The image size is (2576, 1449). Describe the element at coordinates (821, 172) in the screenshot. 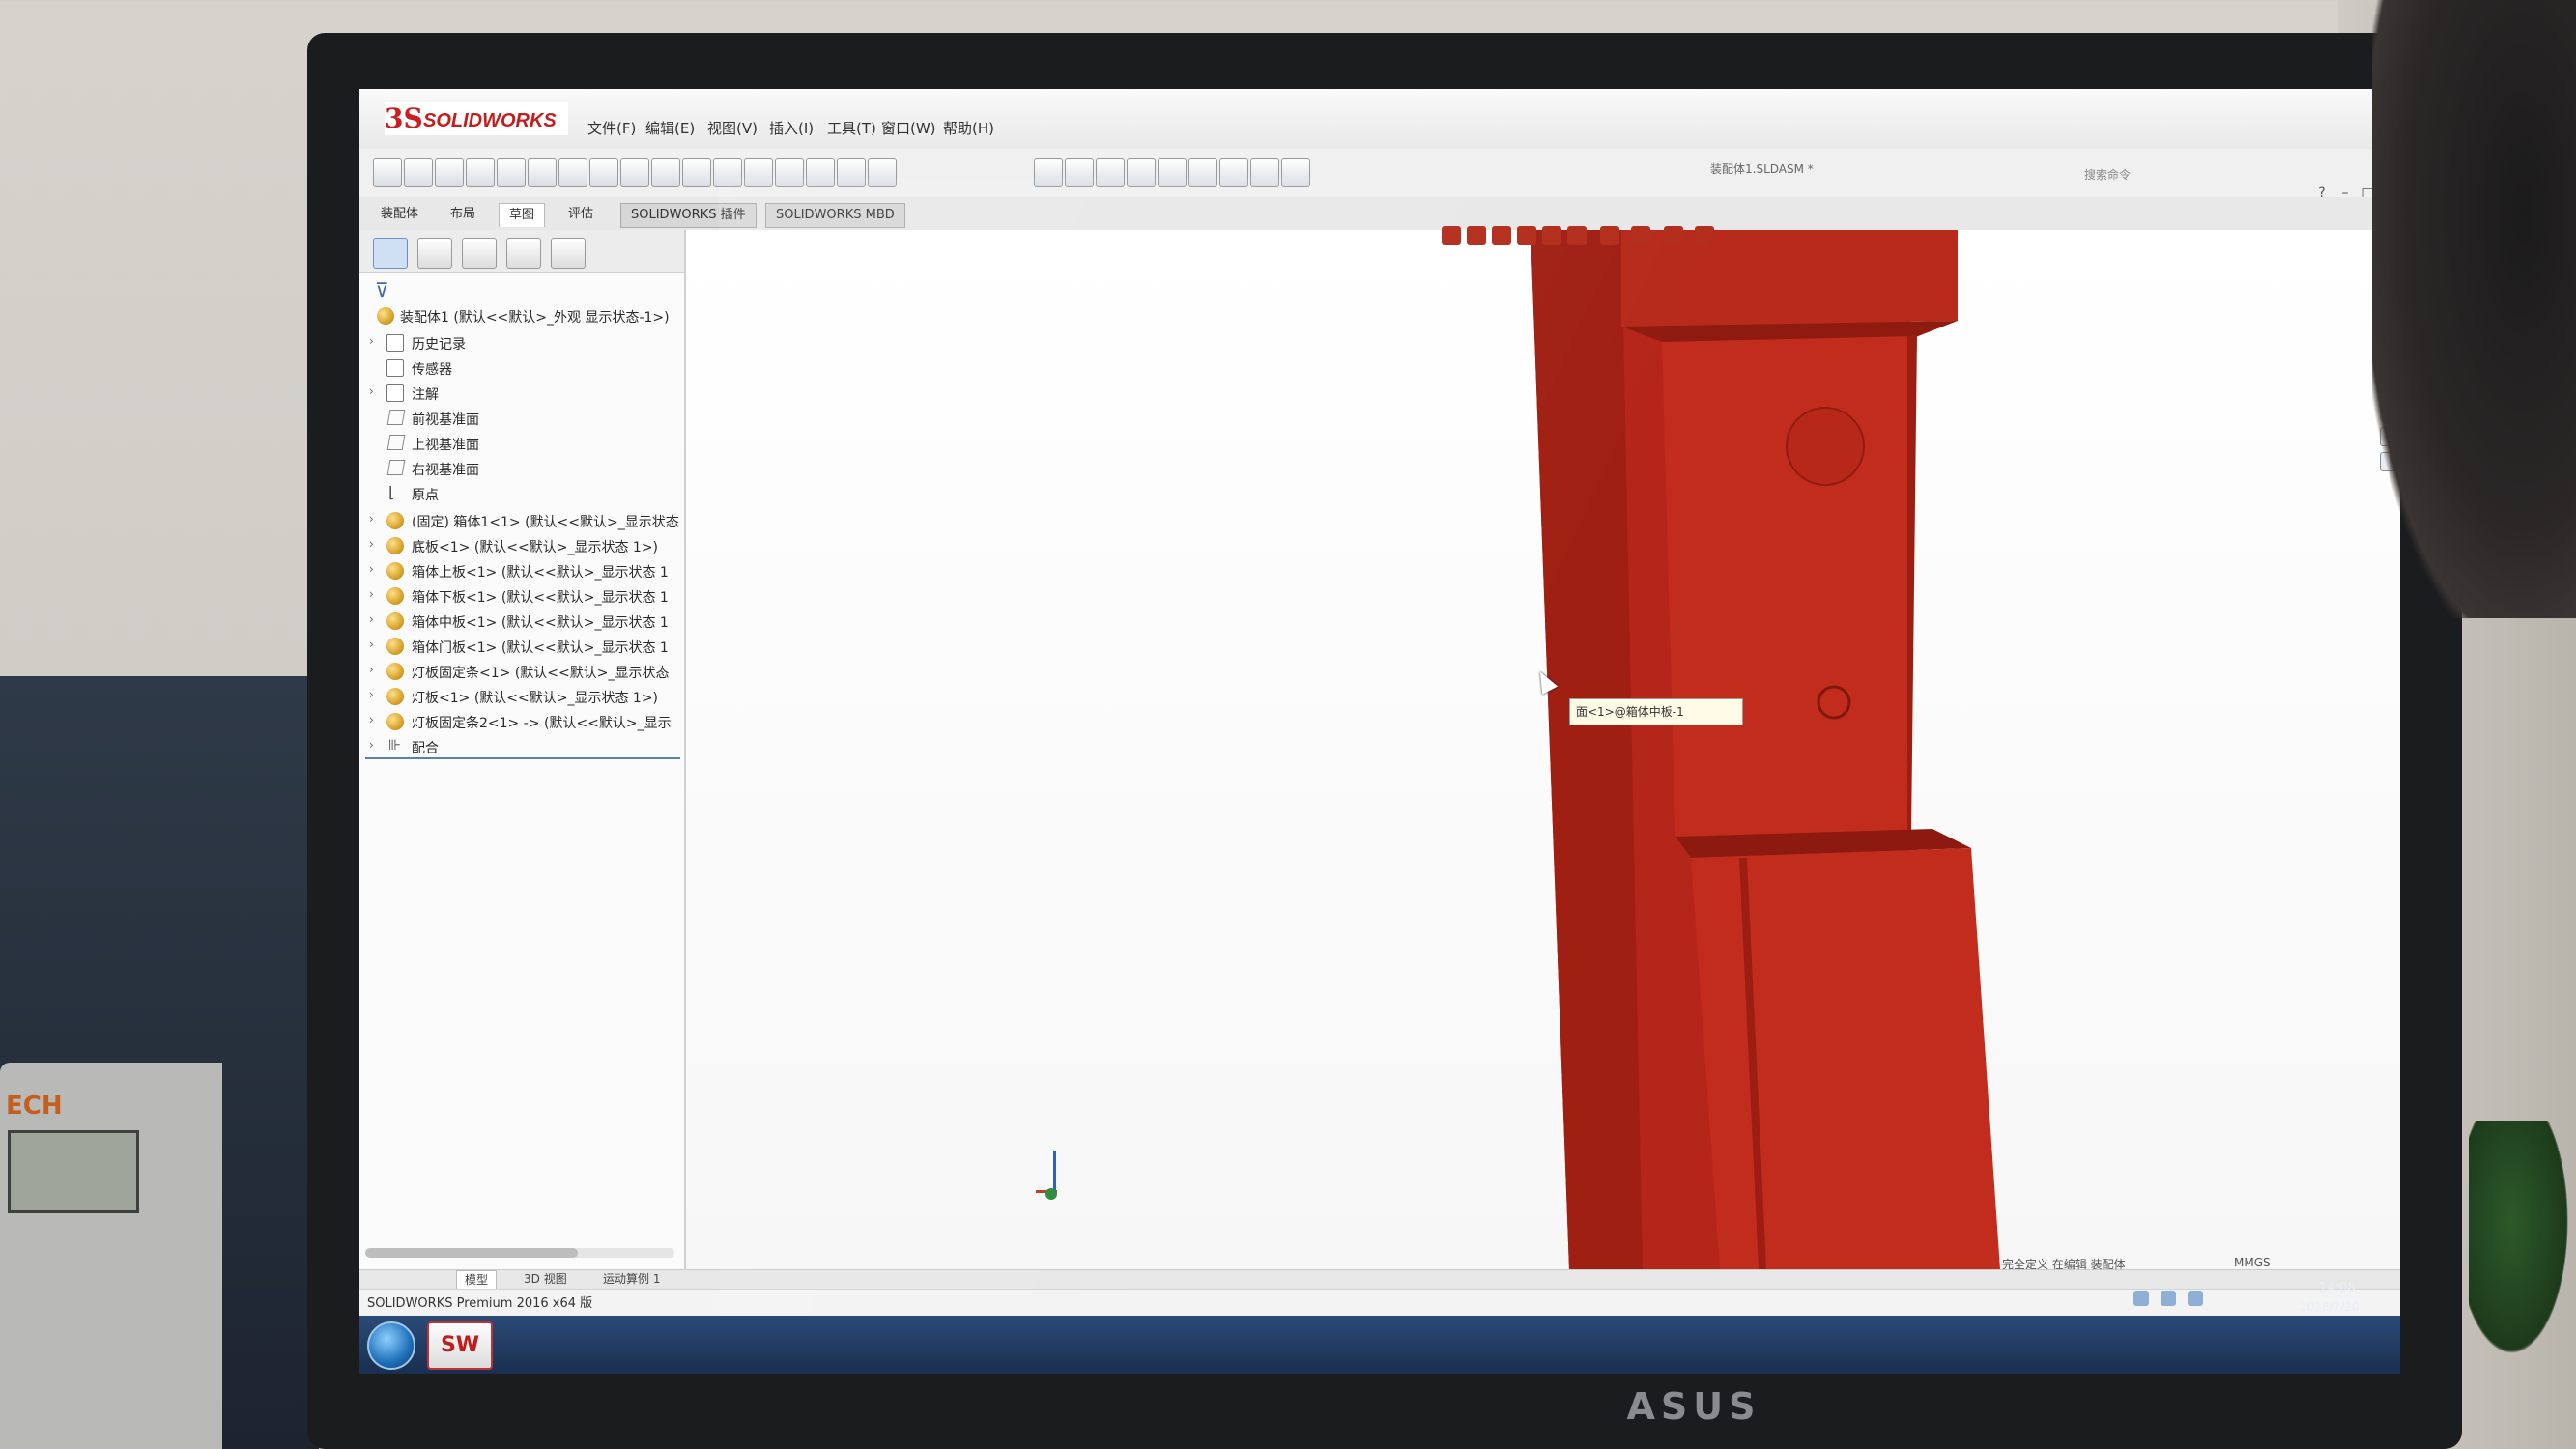

I see `instant3d-icon` at that location.